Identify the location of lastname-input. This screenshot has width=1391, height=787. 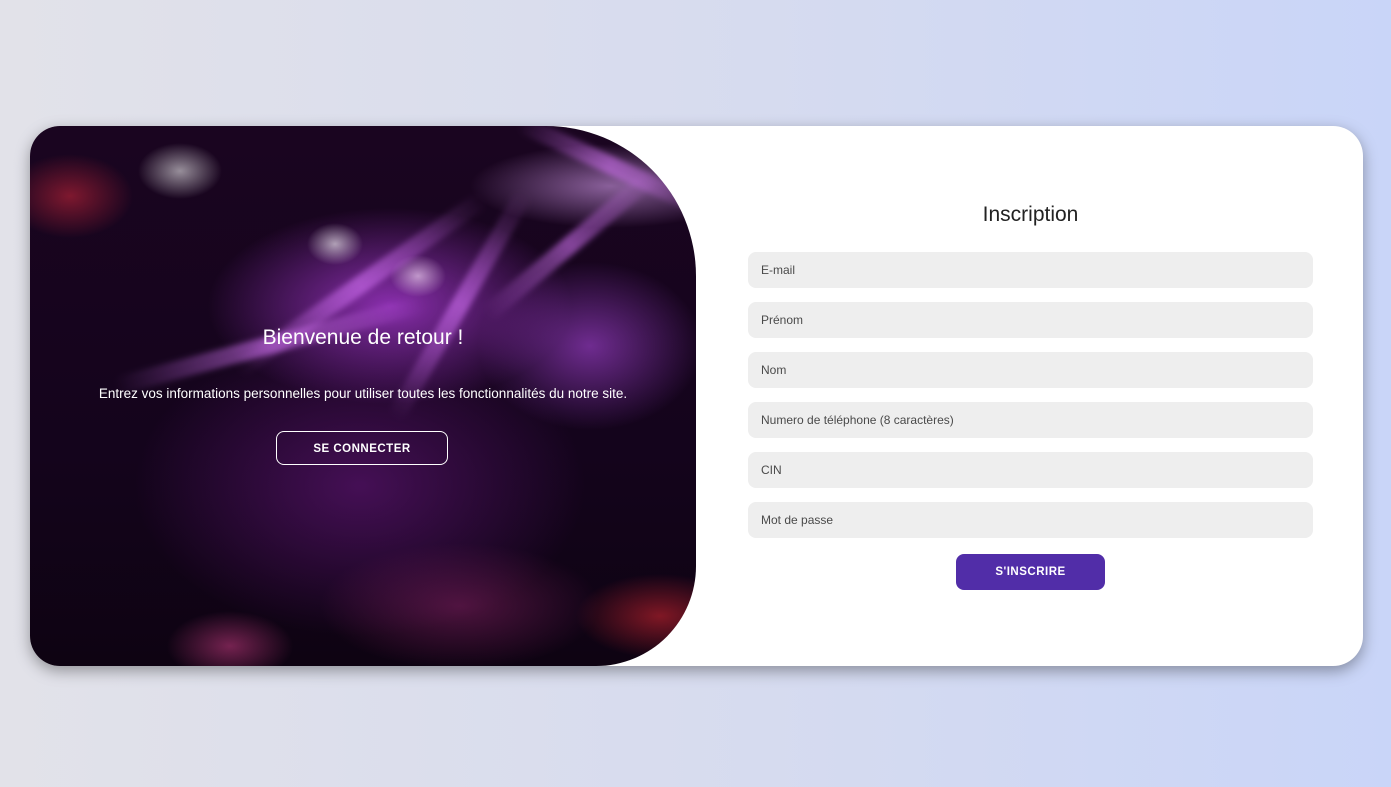
(1030, 370).